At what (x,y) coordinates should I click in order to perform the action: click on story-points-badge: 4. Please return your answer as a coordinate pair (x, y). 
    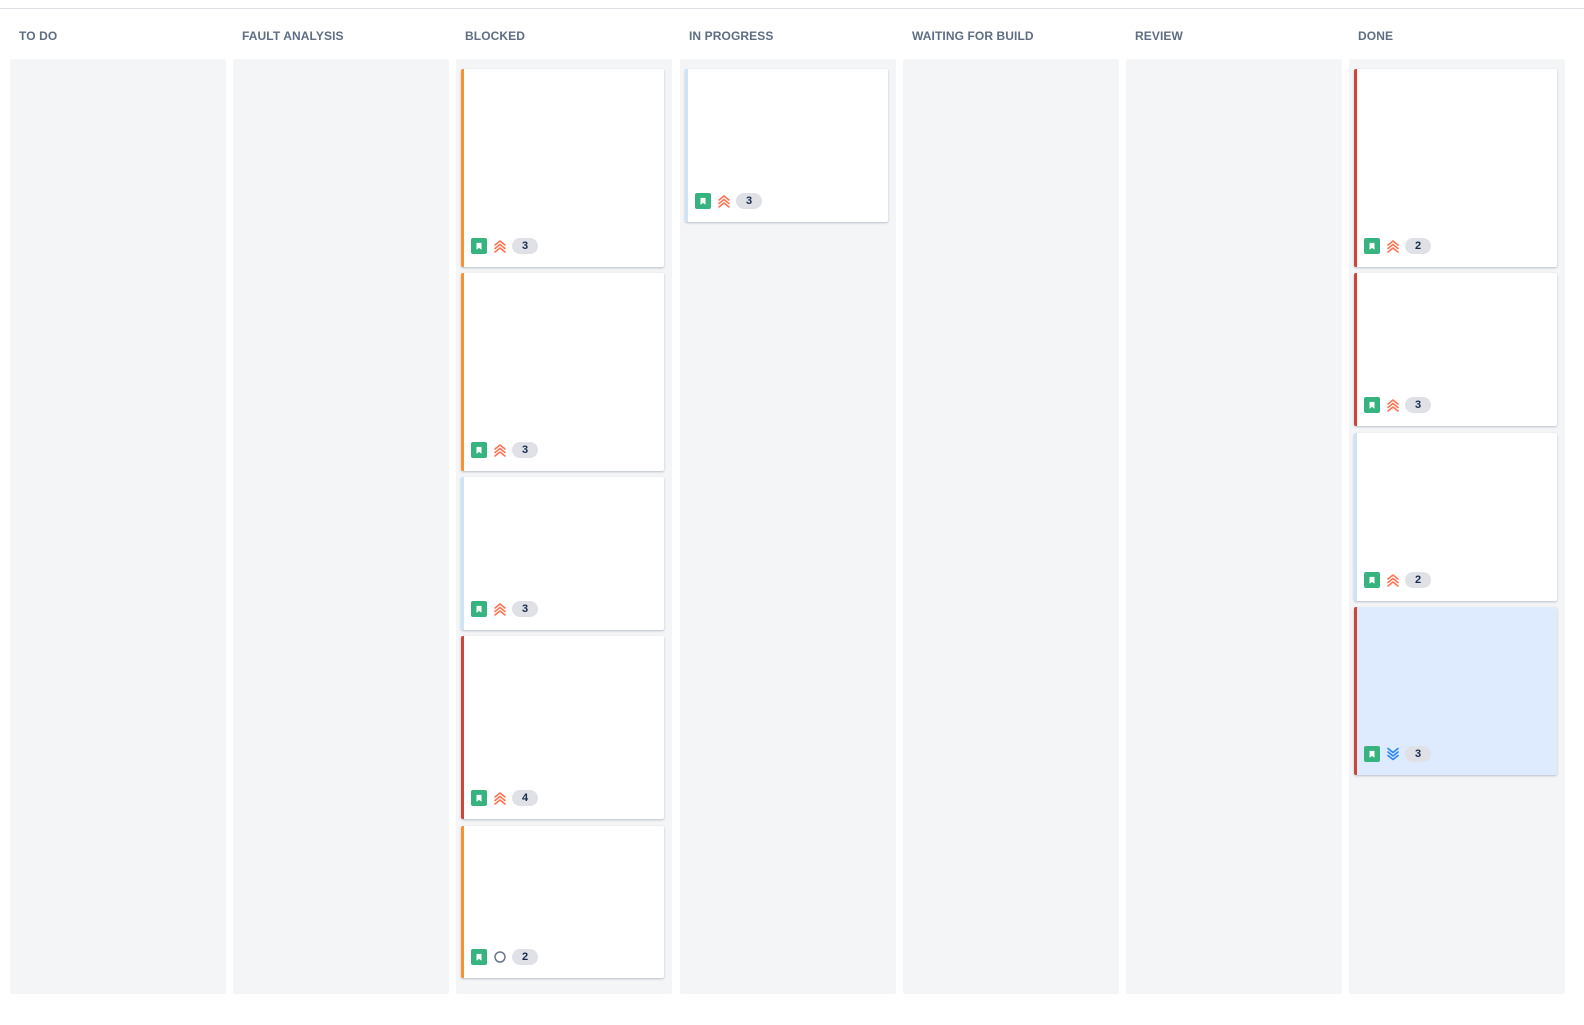
    Looking at the image, I should click on (525, 798).